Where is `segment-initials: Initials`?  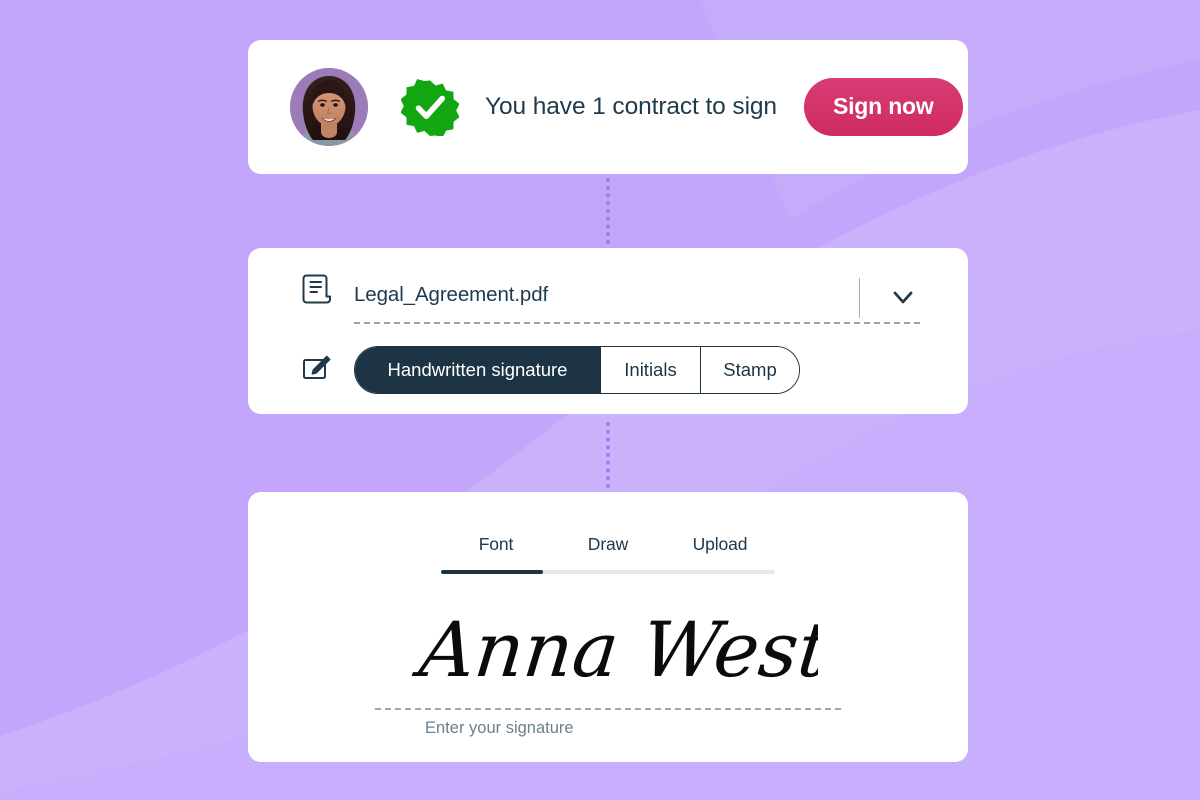 segment-initials: Initials is located at coordinates (651, 370).